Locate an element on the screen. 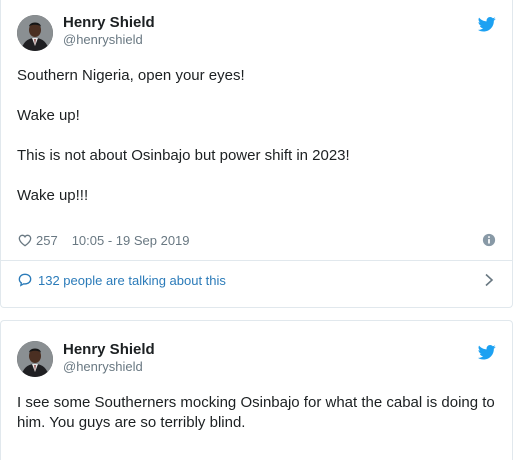  like-count: 257 is located at coordinates (47, 240).